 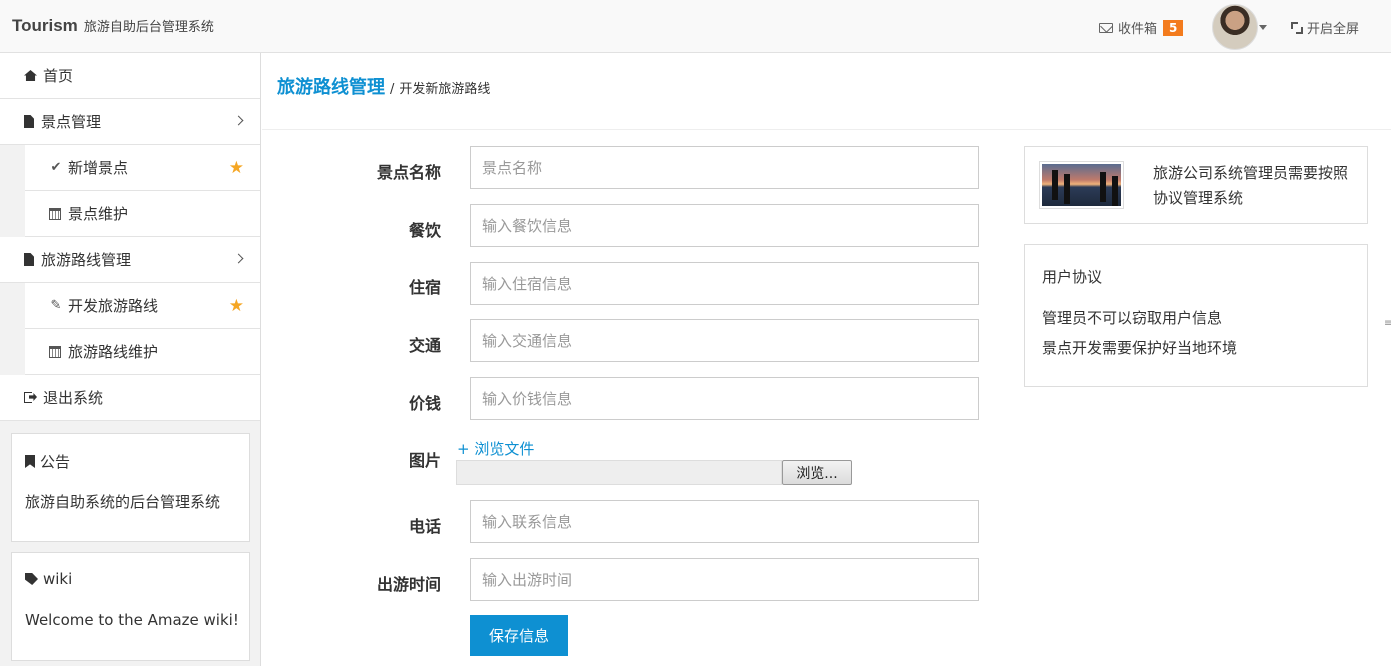 What do you see at coordinates (1132, 318) in the screenshot?
I see `agreement-line: 管理员不可以窃取用户信息` at bounding box center [1132, 318].